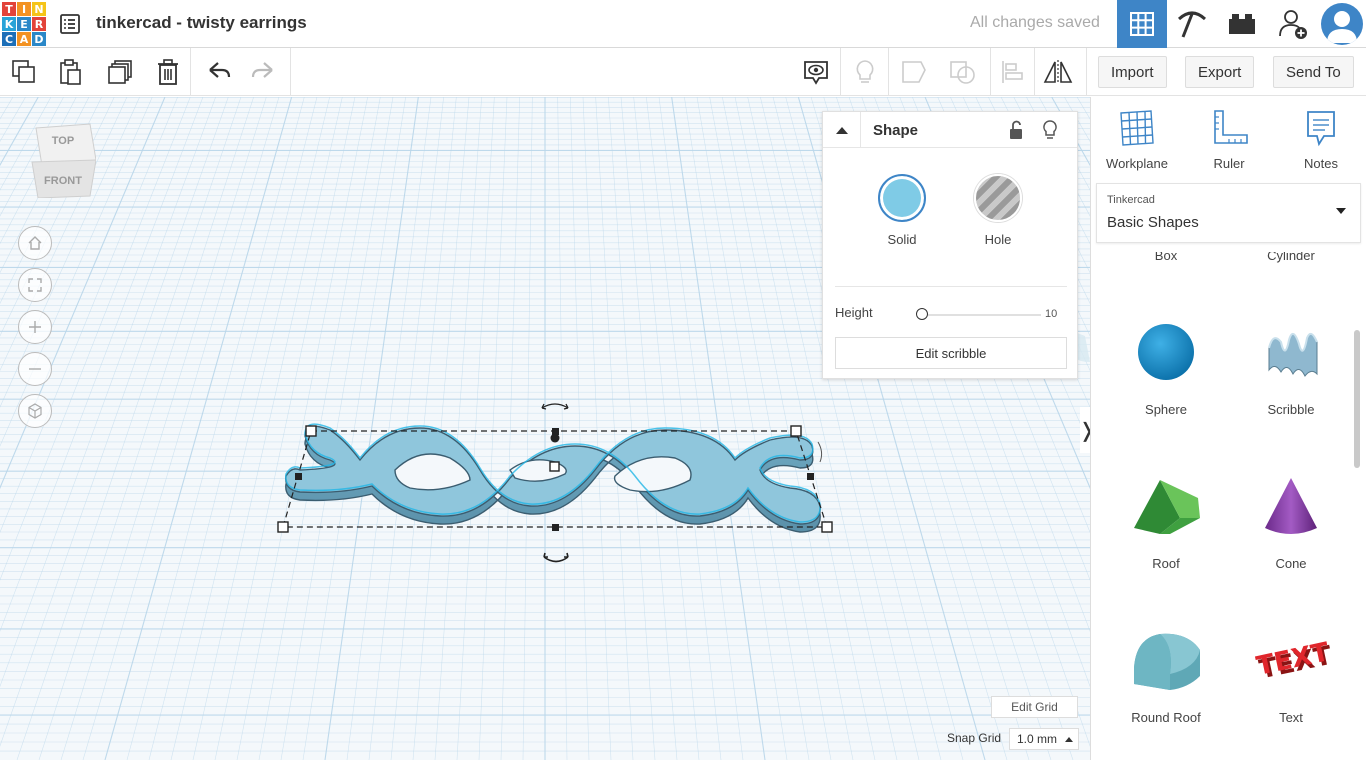 This screenshot has height=760, width=1366. I want to click on align-icon, so click(1012, 72).